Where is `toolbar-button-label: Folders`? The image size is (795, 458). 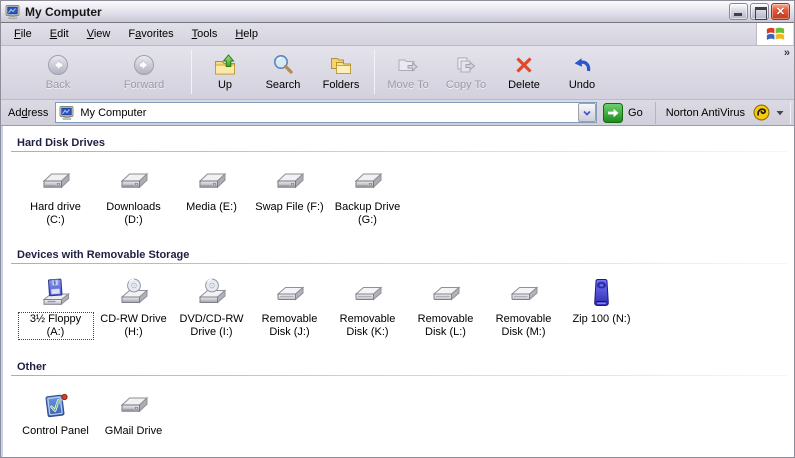 toolbar-button-label: Folders is located at coordinates (341, 85).